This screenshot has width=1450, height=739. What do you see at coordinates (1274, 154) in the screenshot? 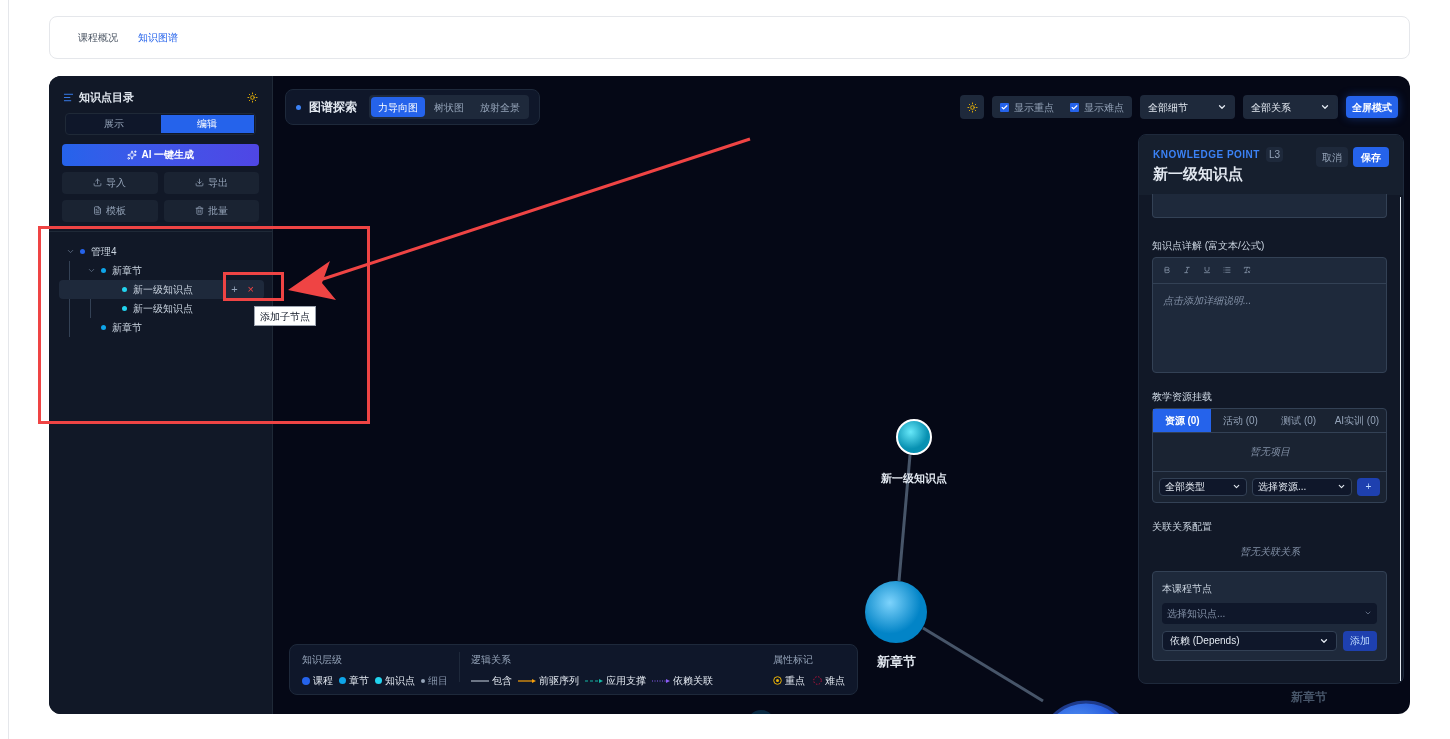
I see `level-tag: L3` at bounding box center [1274, 154].